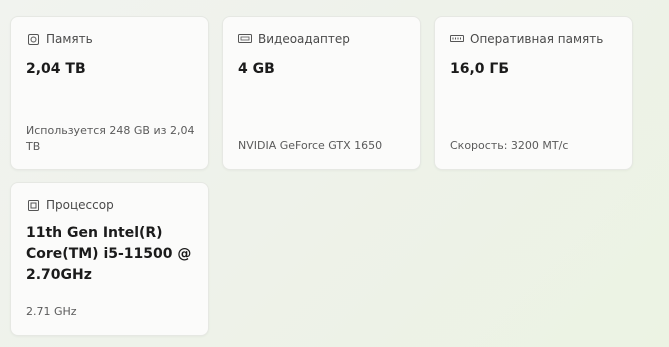 The image size is (669, 347). What do you see at coordinates (537, 39) in the screenshot?
I see `ram-title: Оперативная память` at bounding box center [537, 39].